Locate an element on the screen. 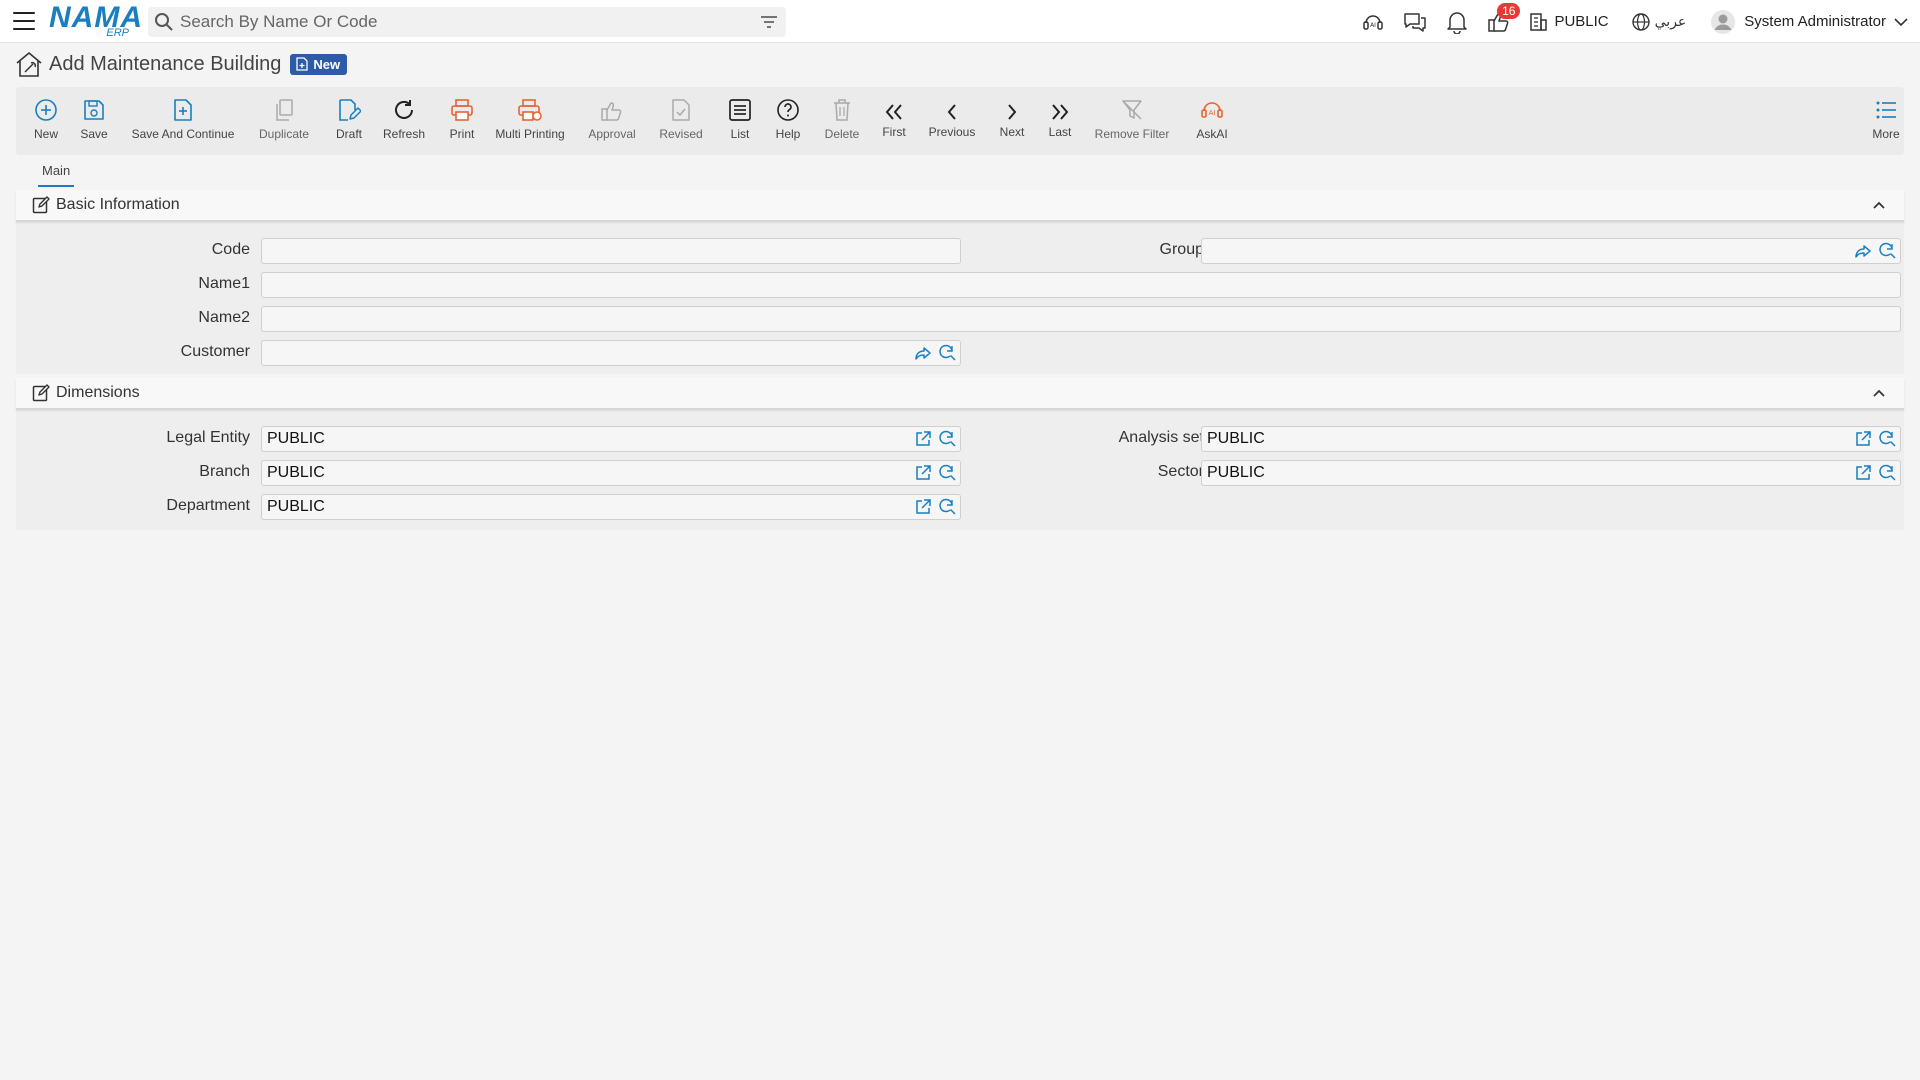  department-label: Department is located at coordinates (208, 505).